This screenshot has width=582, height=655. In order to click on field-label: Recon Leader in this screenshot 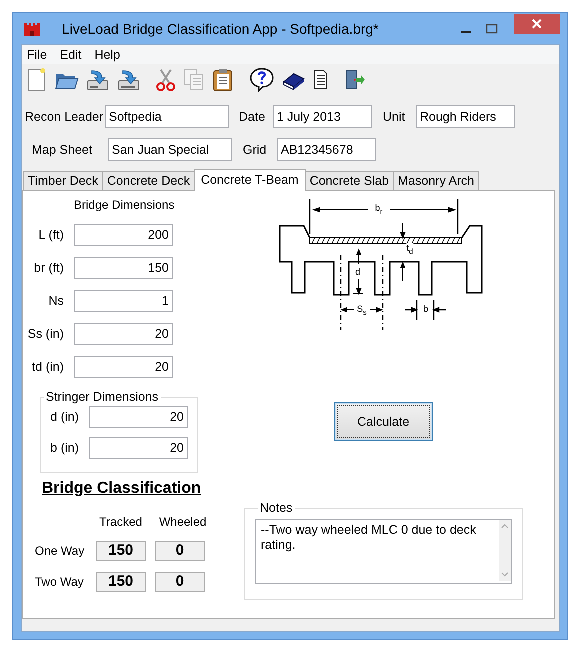, I will do `click(64, 117)`.